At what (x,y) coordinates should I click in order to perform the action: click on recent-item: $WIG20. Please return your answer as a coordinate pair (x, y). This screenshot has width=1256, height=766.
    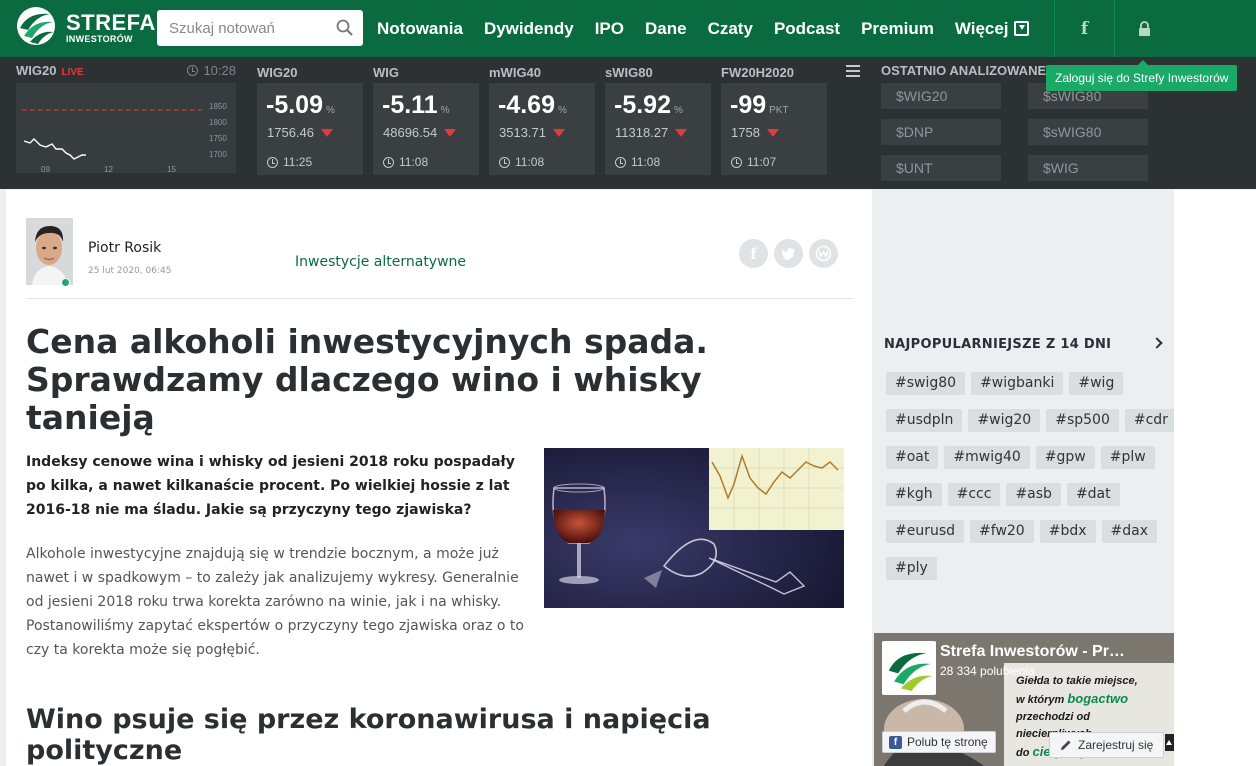
    Looking at the image, I should click on (941, 96).